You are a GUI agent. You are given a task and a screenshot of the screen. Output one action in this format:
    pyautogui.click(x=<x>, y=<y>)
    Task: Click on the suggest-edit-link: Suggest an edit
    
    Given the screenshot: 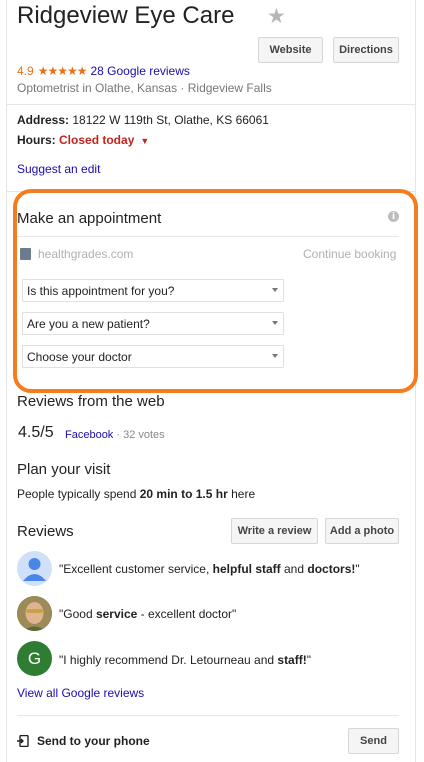 What is the action you would take?
    pyautogui.click(x=58, y=169)
    